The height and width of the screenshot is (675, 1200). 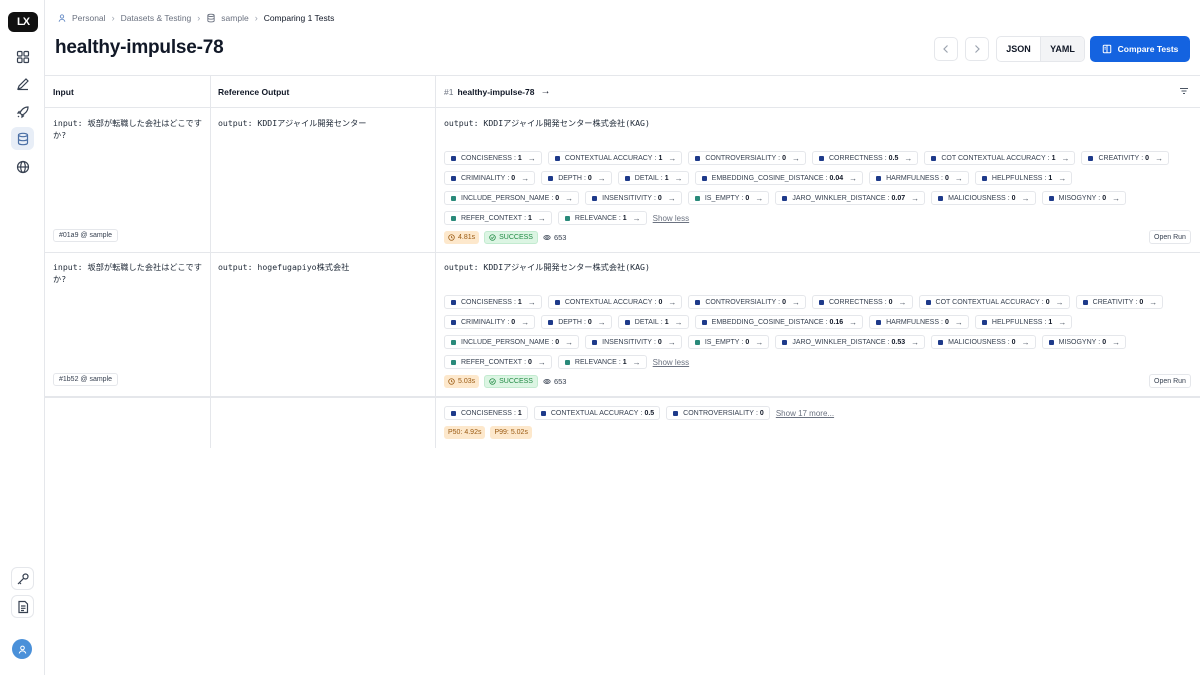 What do you see at coordinates (234, 18) in the screenshot?
I see `breadcrumb-item-sample: sample` at bounding box center [234, 18].